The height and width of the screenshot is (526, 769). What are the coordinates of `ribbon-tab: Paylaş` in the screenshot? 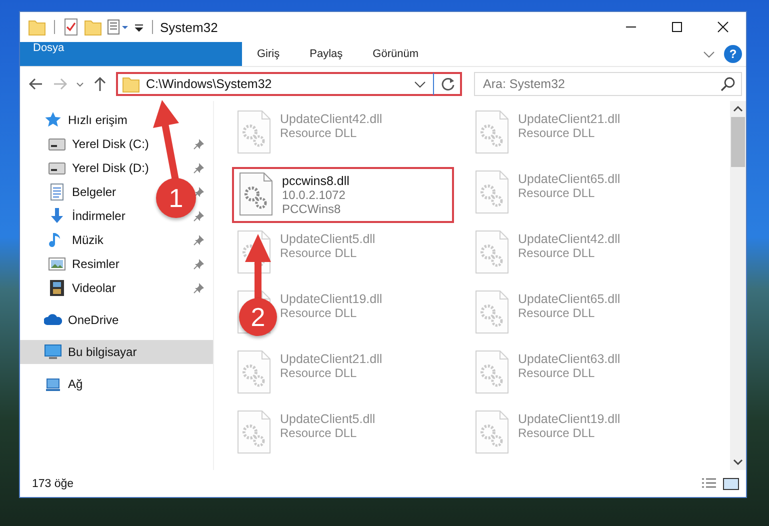 It's located at (326, 54).